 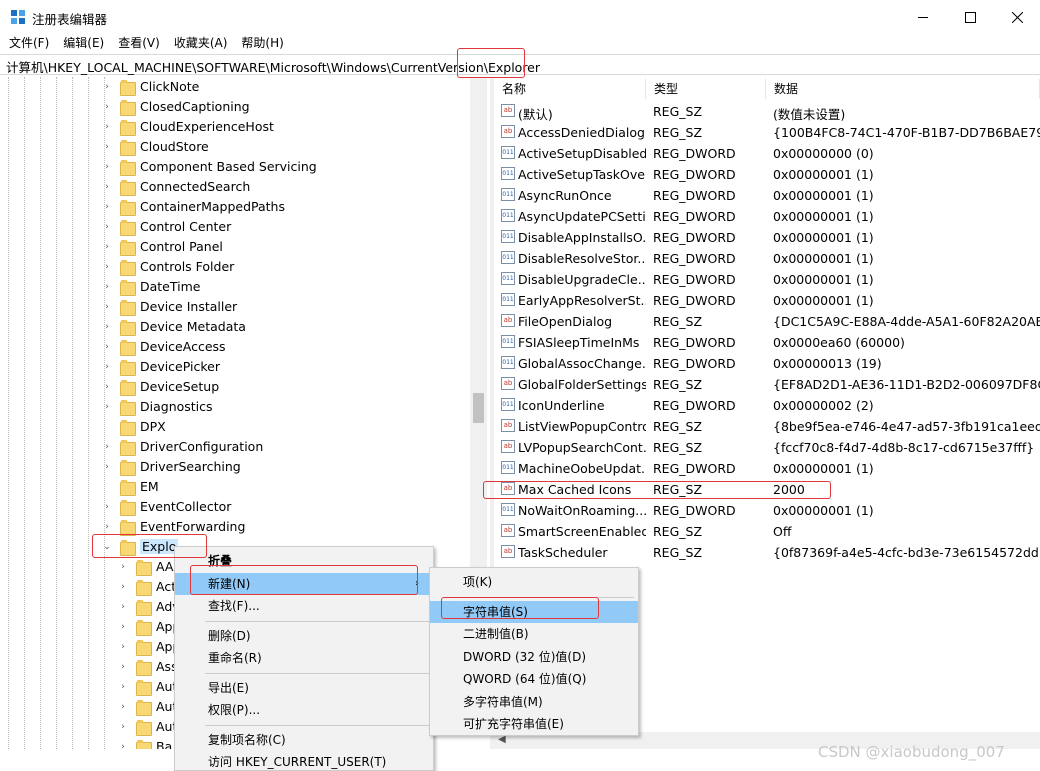 I want to click on value-row: 011 AsyncRunOnce REG_DWORD 0x00000001 (1), so click(x=767, y=195).